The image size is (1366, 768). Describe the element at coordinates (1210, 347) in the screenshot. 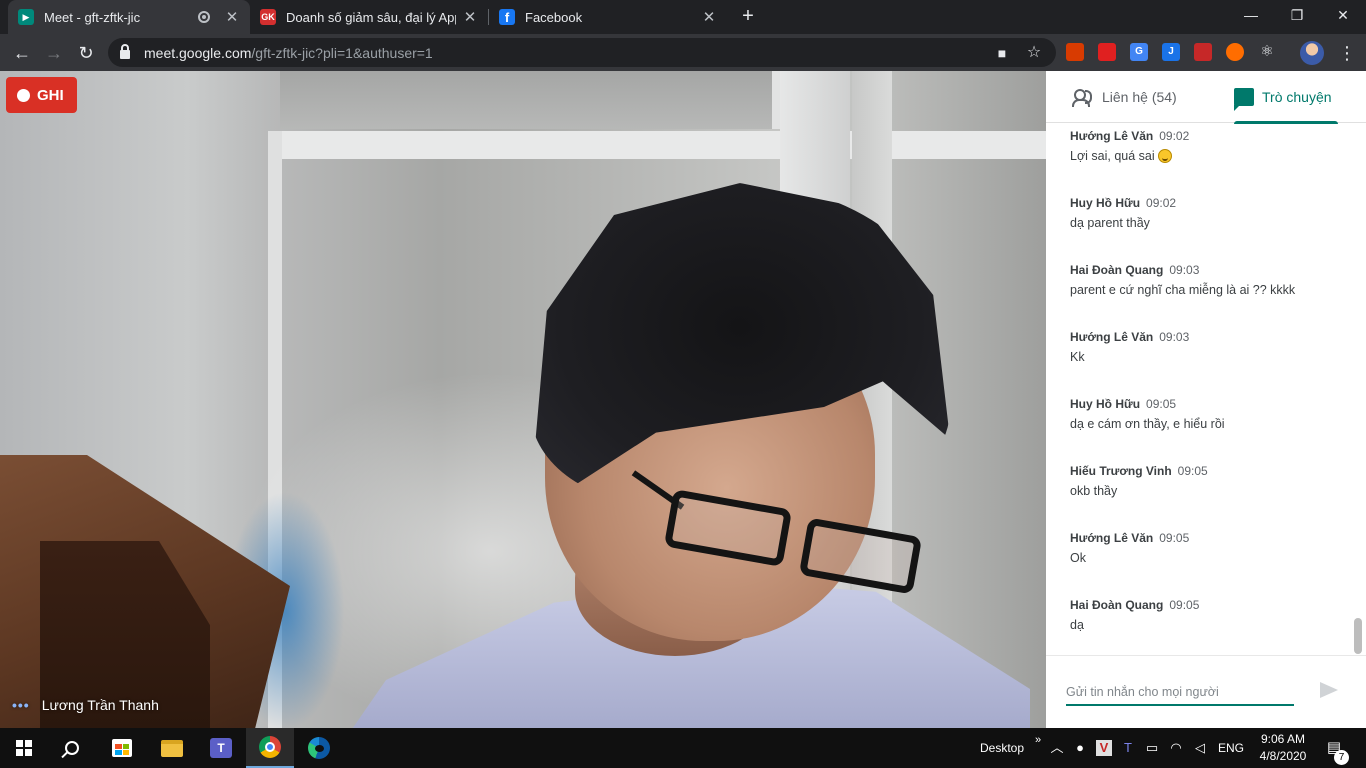

I see `chat-message: Hướng Lê Văn 09:03 Kk` at that location.